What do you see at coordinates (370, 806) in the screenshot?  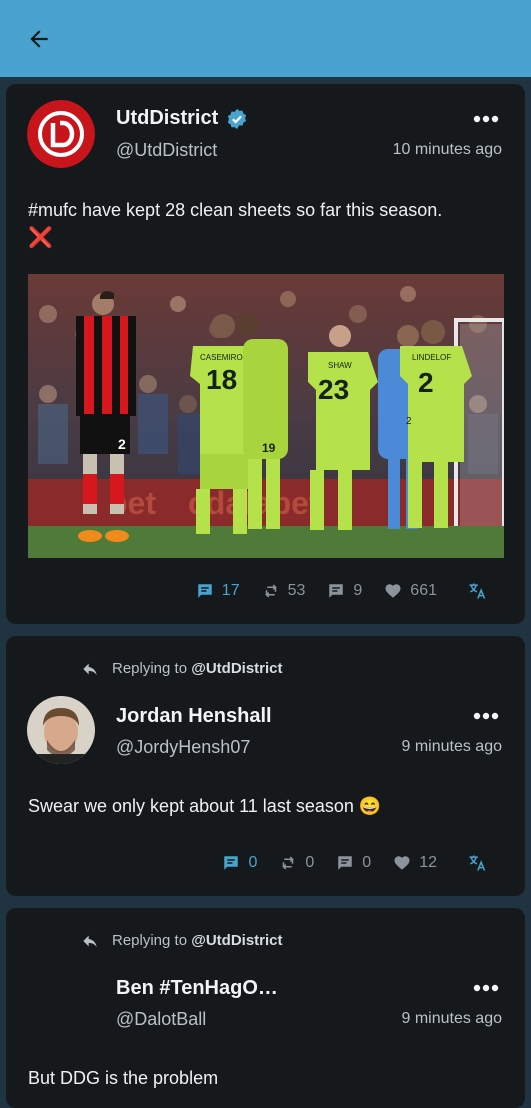 I see `grinning-emoji: 😄` at bounding box center [370, 806].